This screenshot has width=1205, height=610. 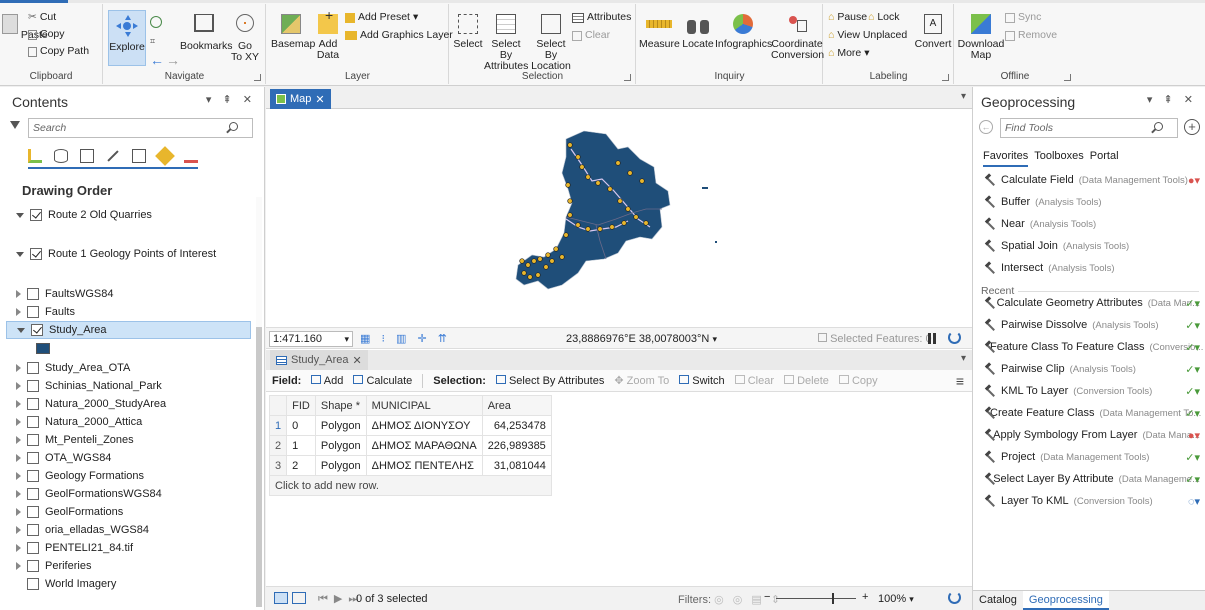 What do you see at coordinates (340, 405) in the screenshot?
I see `column-header-shape: Shape *` at bounding box center [340, 405].